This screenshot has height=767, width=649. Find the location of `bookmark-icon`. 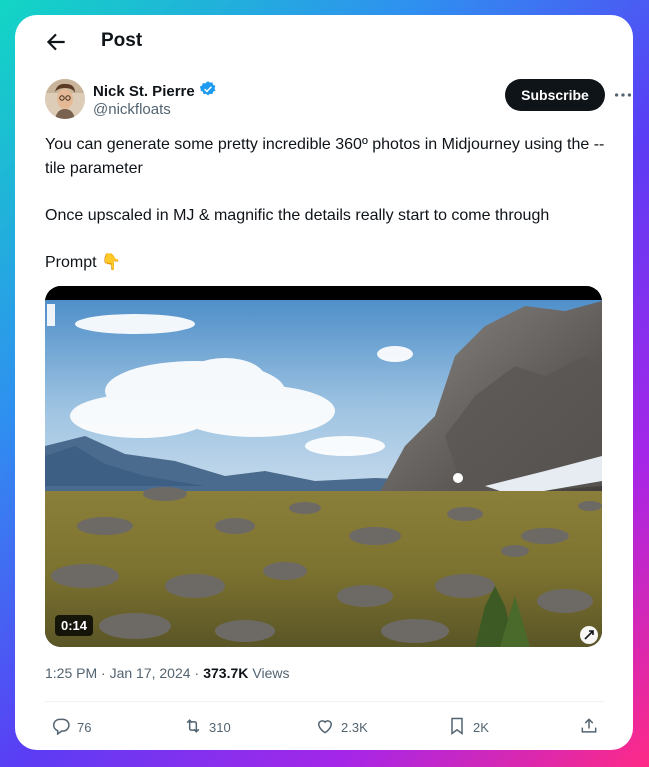

bookmark-icon is located at coordinates (457, 727).